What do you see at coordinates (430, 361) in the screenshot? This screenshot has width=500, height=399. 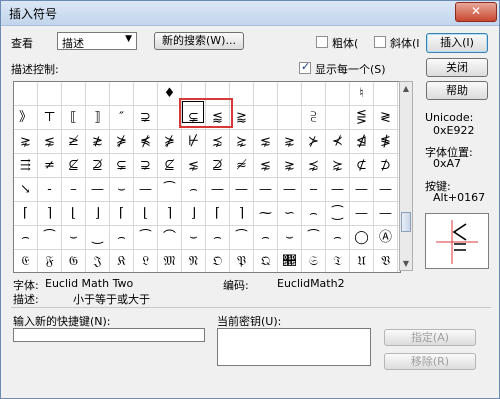 I see `remove-button: 移除(R)` at bounding box center [430, 361].